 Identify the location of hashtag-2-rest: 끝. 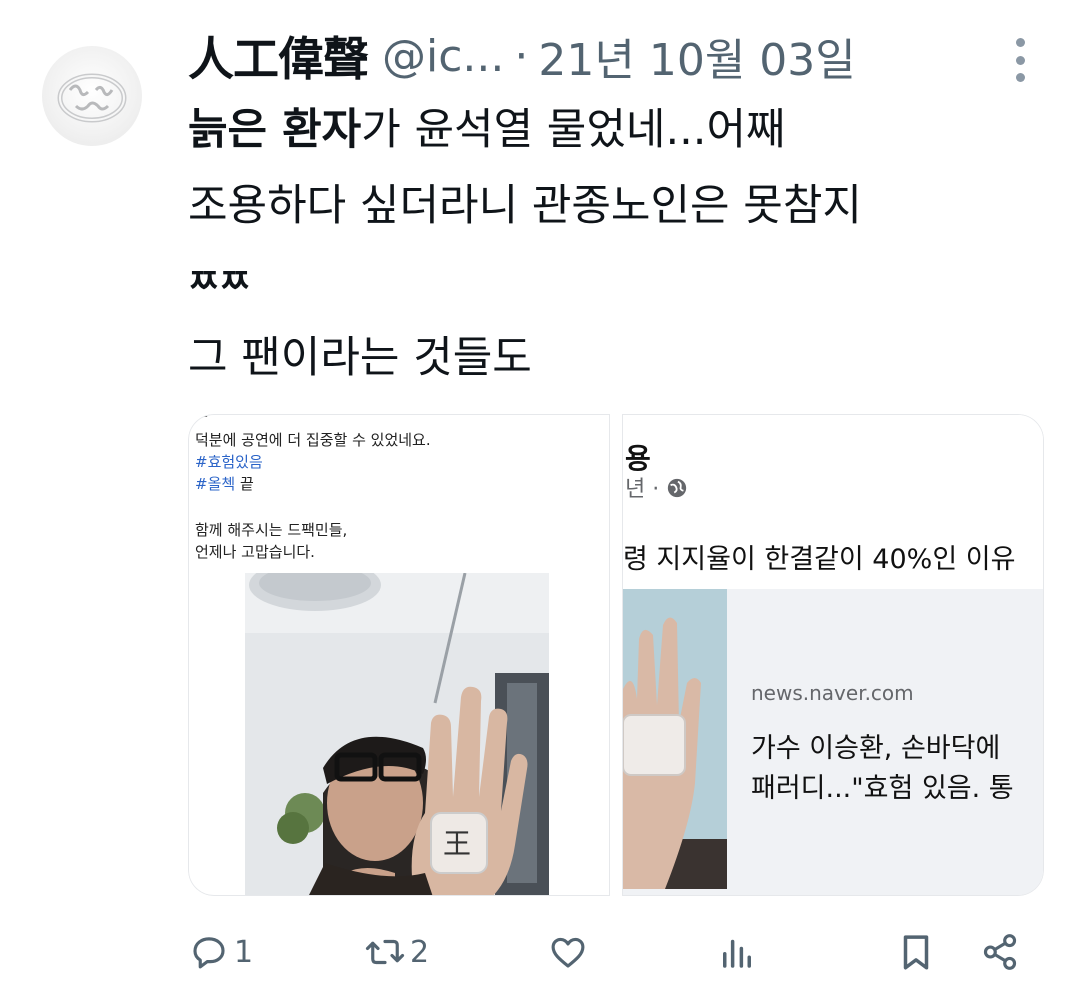
(244, 484).